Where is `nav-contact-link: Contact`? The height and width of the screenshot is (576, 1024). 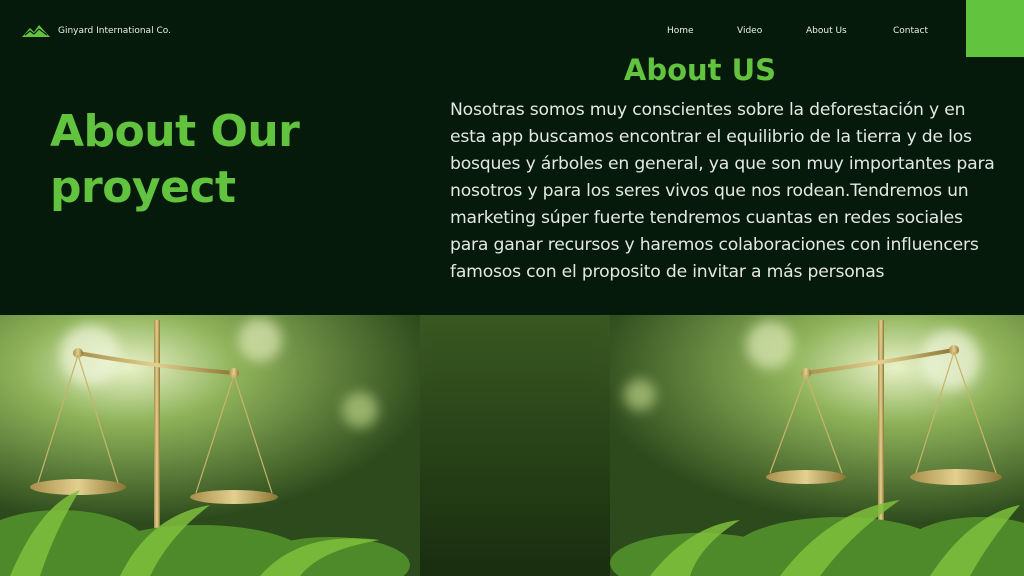
nav-contact-link: Contact is located at coordinates (910, 31).